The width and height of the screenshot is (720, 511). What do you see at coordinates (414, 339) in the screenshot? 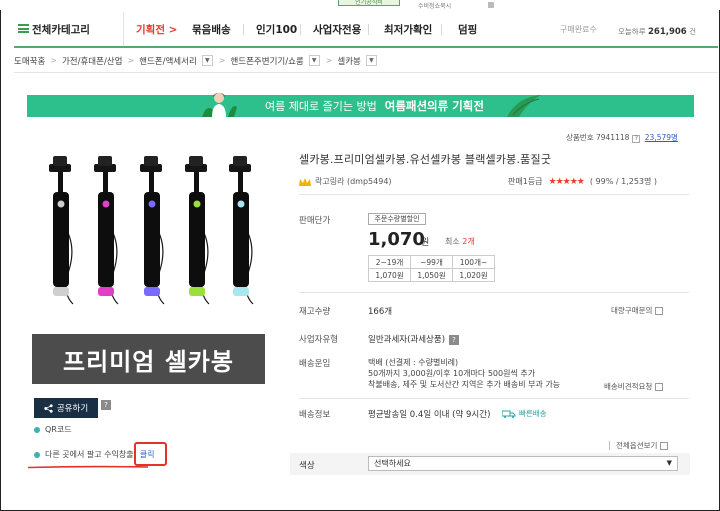
I see `business-type-value: 일반과세자(과세상품)?` at bounding box center [414, 339].